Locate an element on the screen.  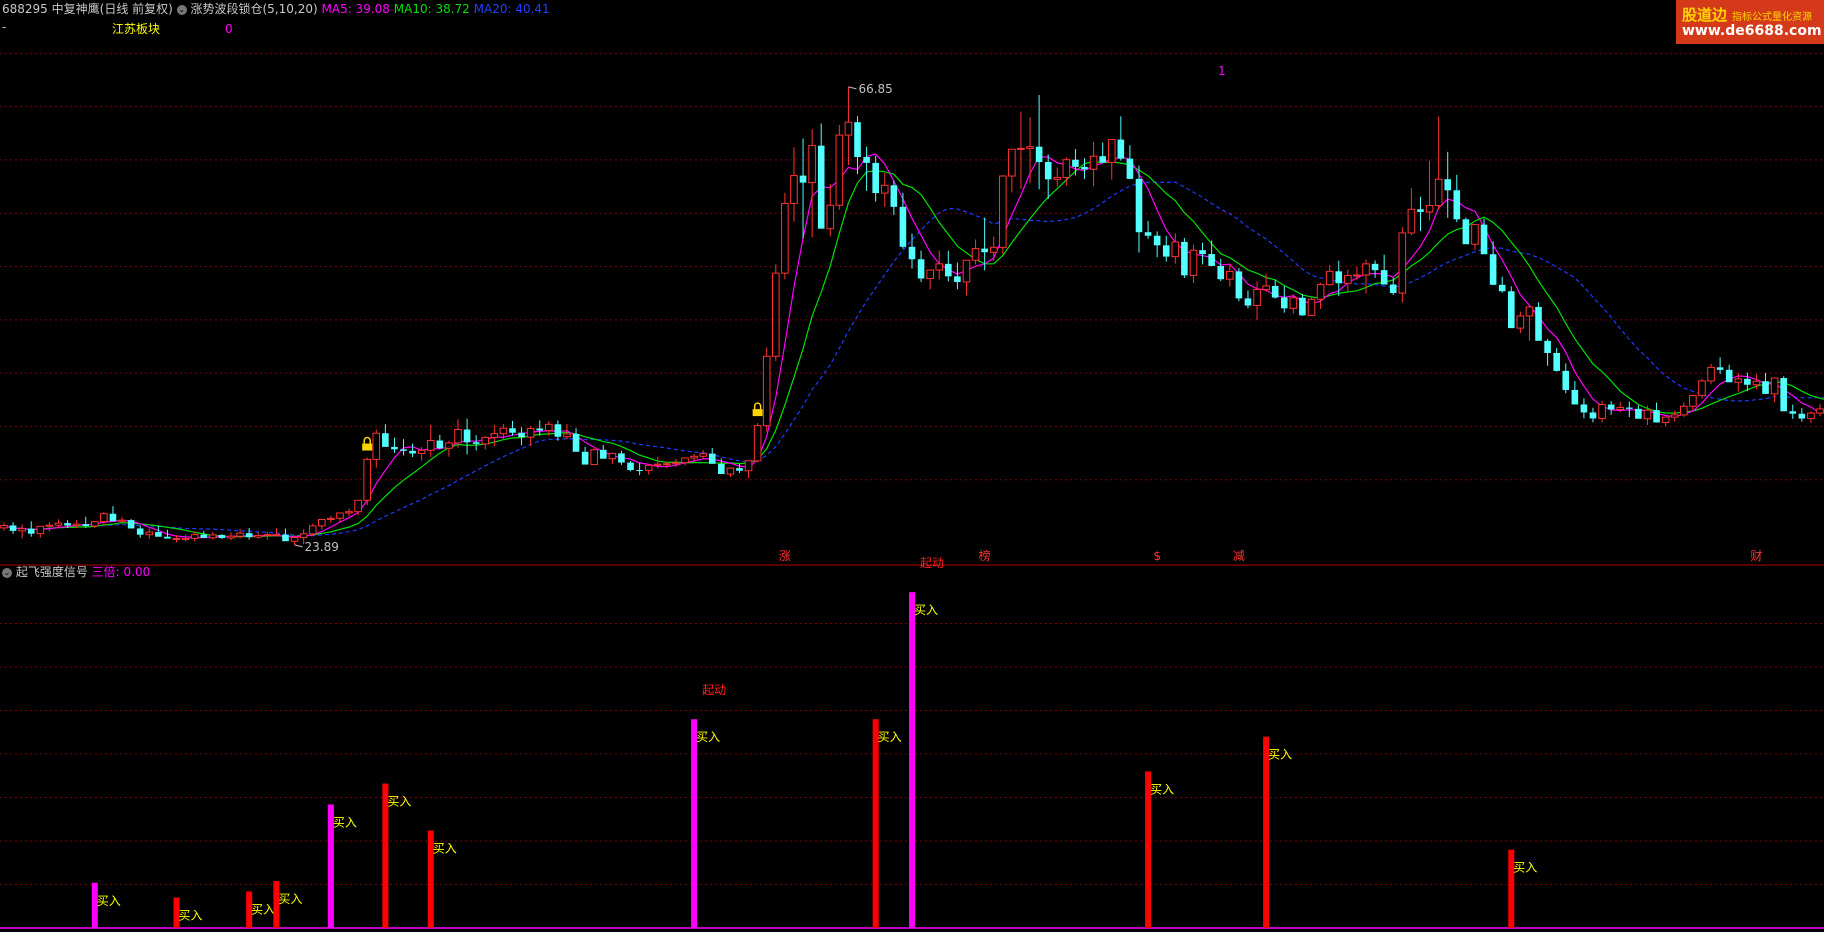
brand-url: www.de6688.com is located at coordinates (1752, 31).